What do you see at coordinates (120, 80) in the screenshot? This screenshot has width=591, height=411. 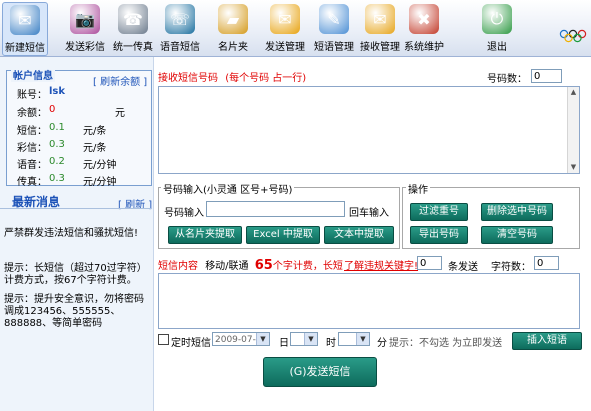 I see `refresh-balance-link: [ 刷新余额 ]` at bounding box center [120, 80].